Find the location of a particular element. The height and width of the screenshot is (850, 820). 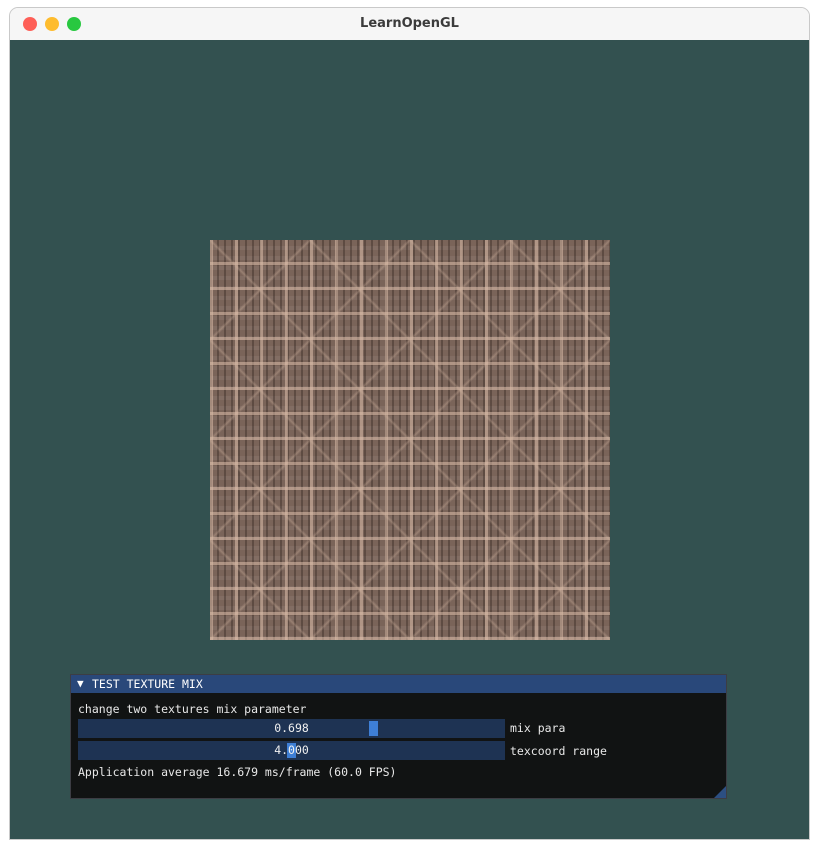

imgui-panel-header: ▼ TEST TEXTURE MIX is located at coordinates (398, 684).